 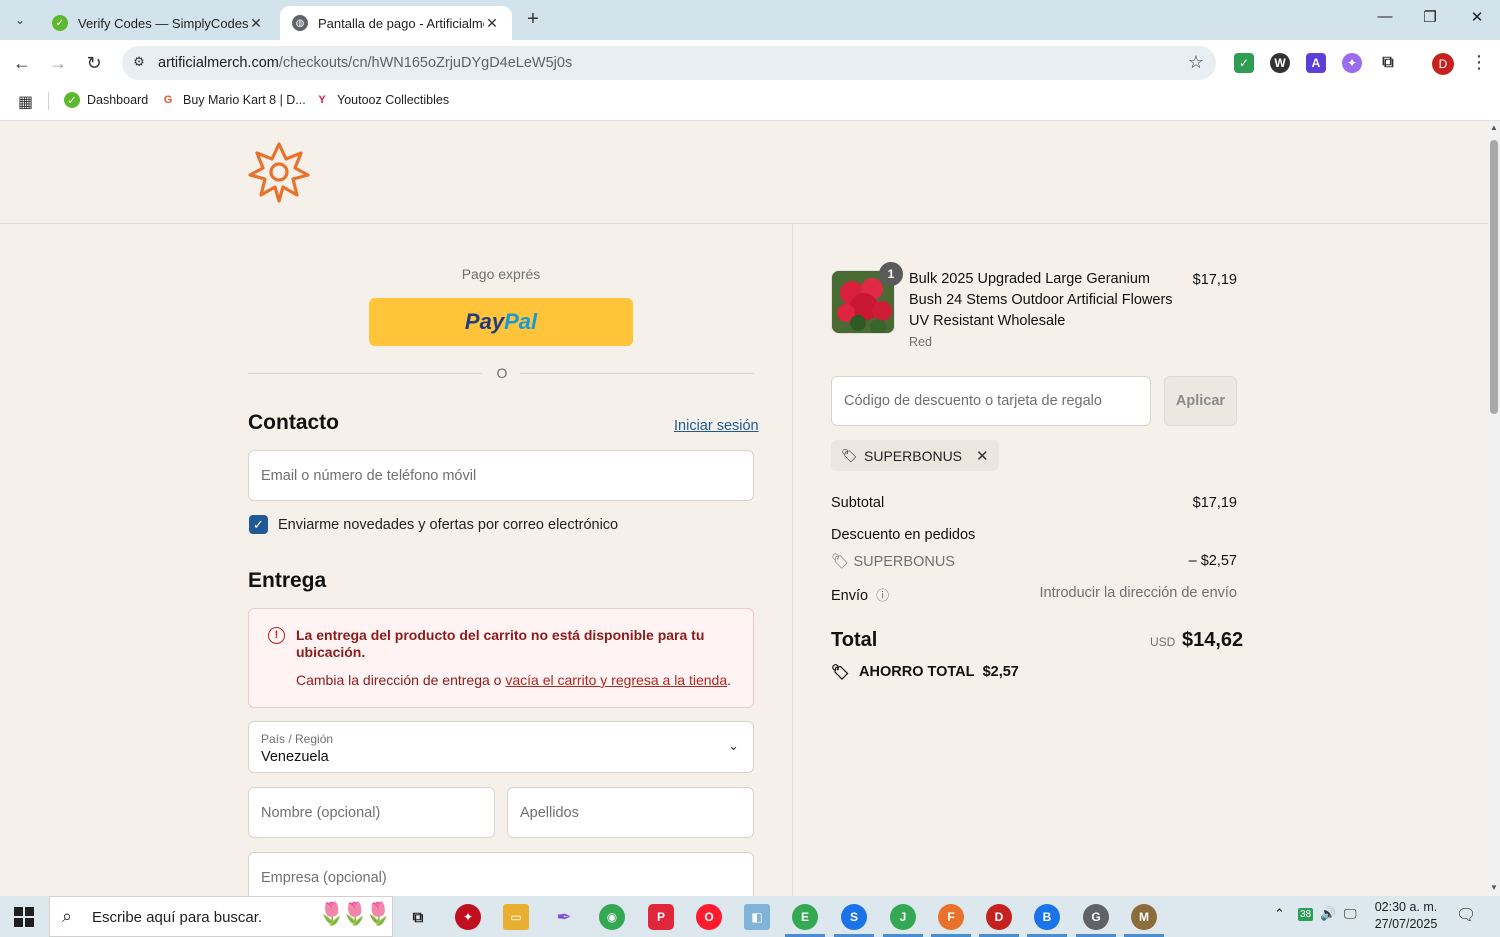 I want to click on tab-verify-codes: ✓ Verify Codes — SimplyCodes ✕, so click(x=158, y=23).